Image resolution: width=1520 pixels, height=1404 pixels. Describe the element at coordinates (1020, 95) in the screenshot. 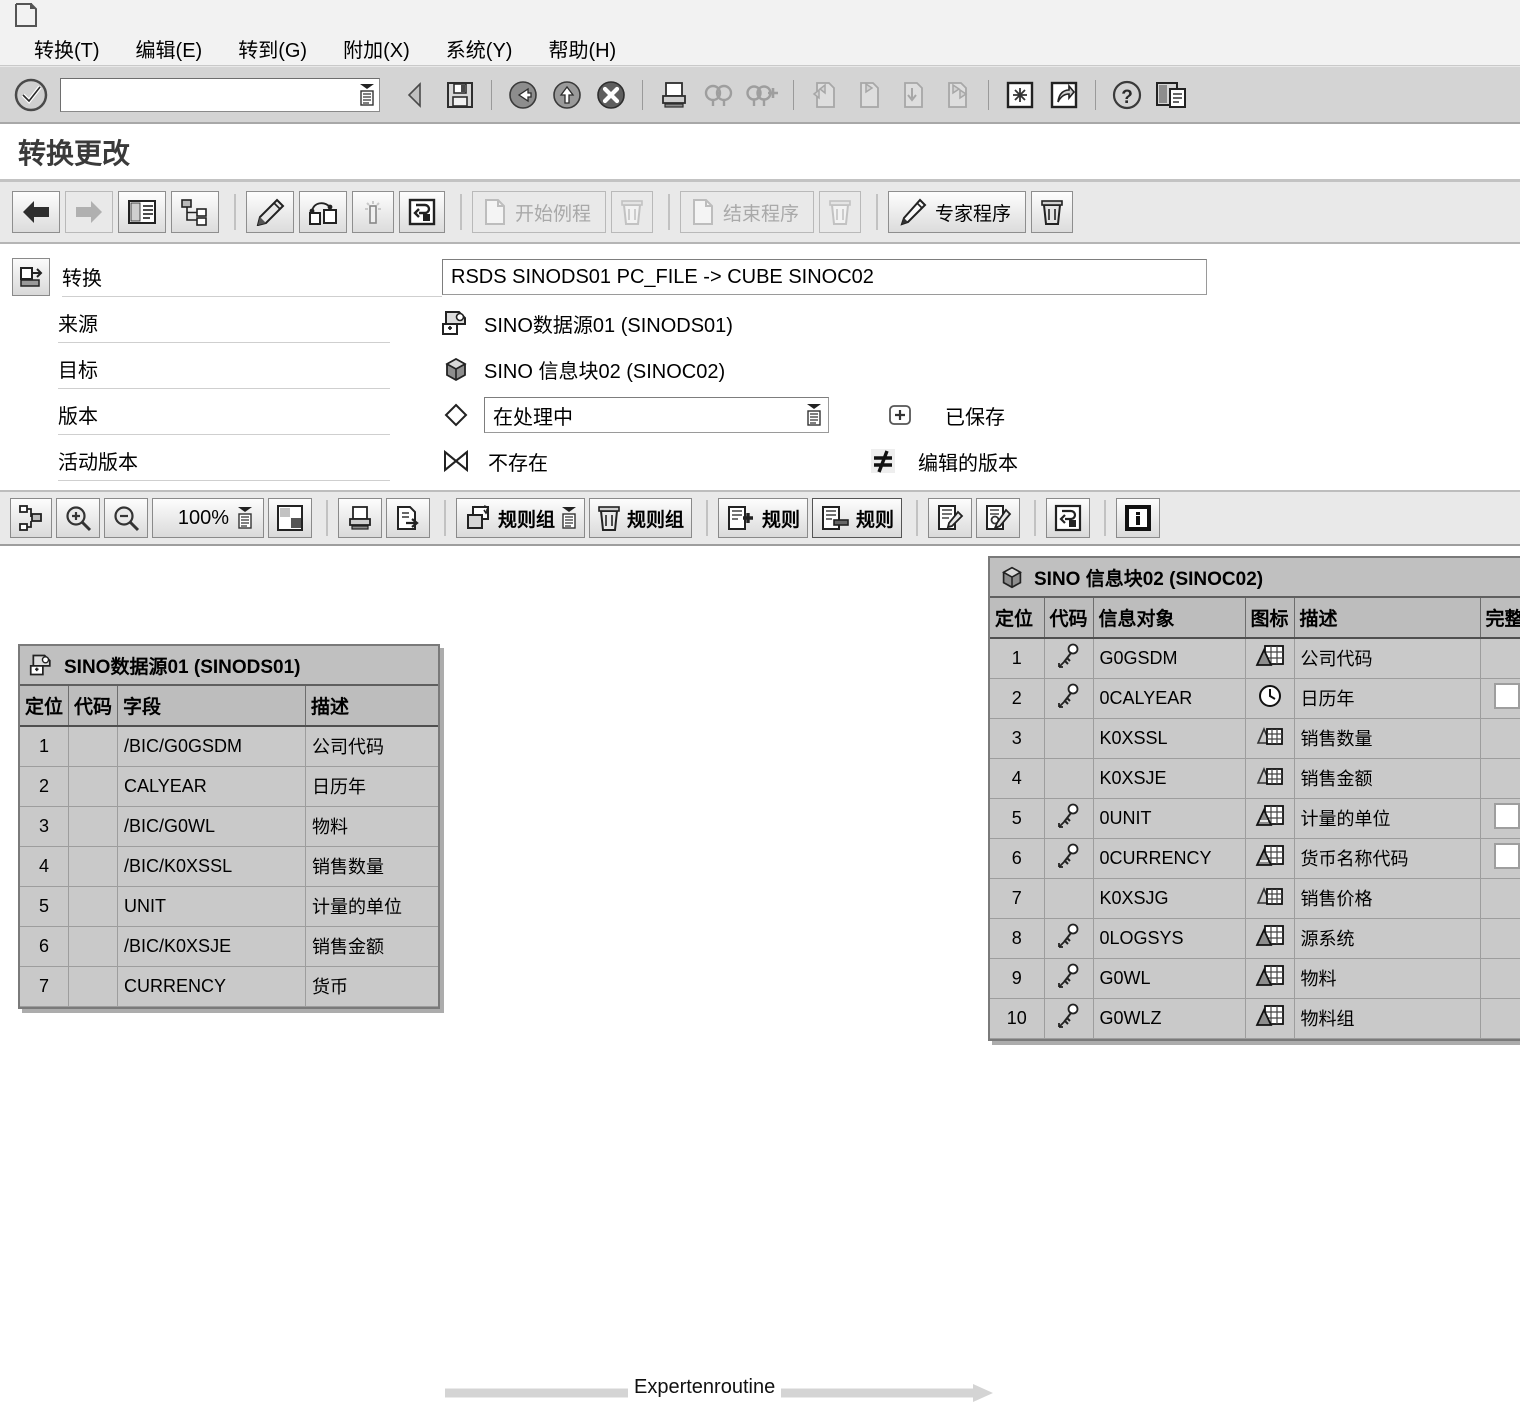

I see `create-session-button` at that location.